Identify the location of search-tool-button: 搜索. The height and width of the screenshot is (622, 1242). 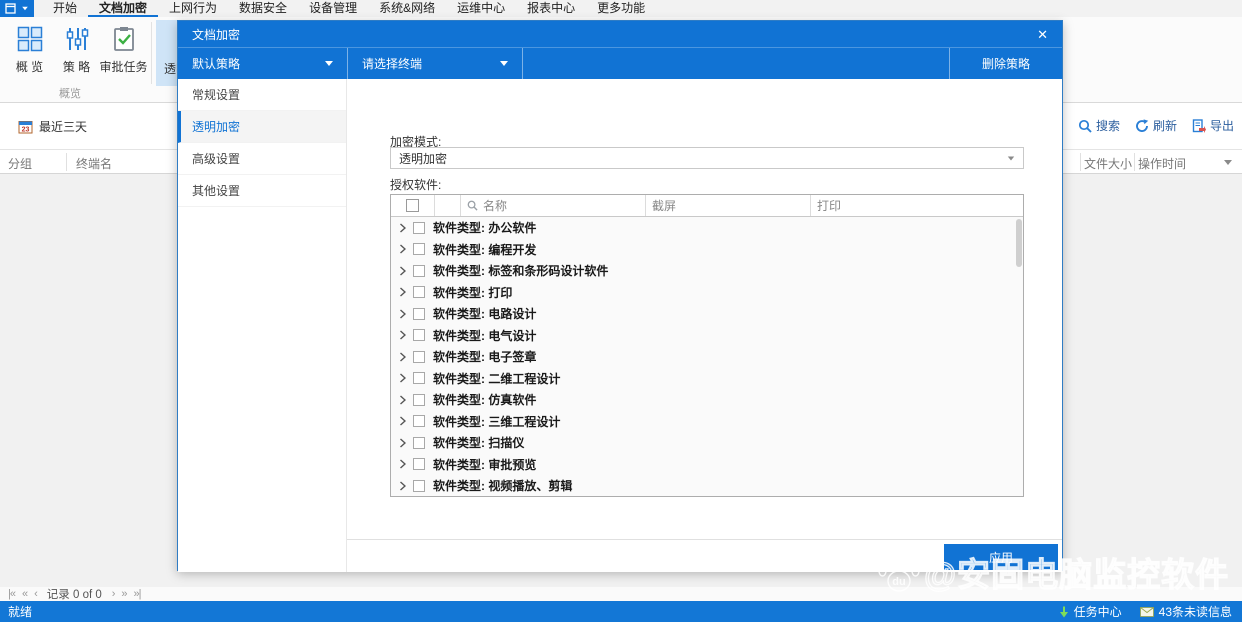
(1099, 125).